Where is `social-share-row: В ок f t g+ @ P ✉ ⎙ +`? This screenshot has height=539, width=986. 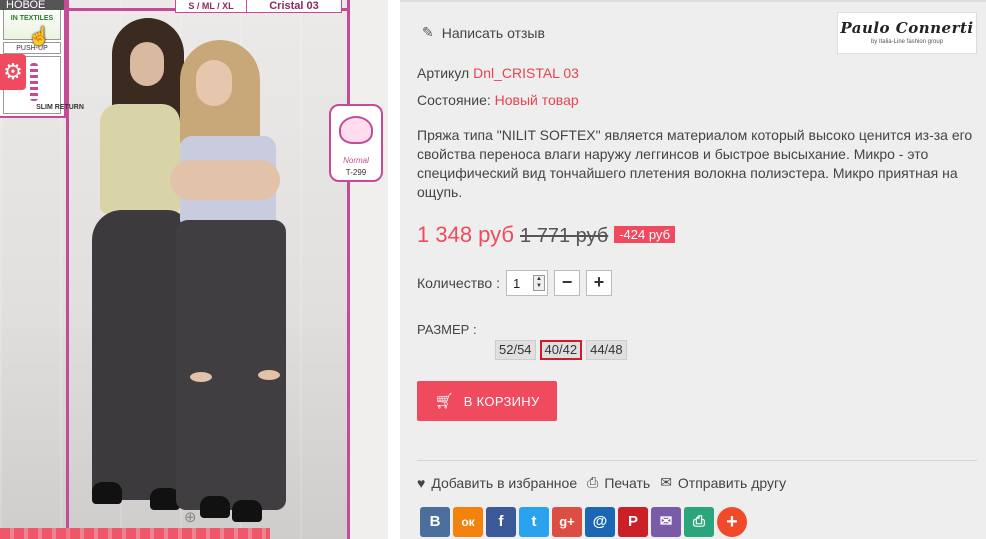
social-share-row: В ок f t g+ @ P ✉ ⎙ + is located at coordinates (583, 522).